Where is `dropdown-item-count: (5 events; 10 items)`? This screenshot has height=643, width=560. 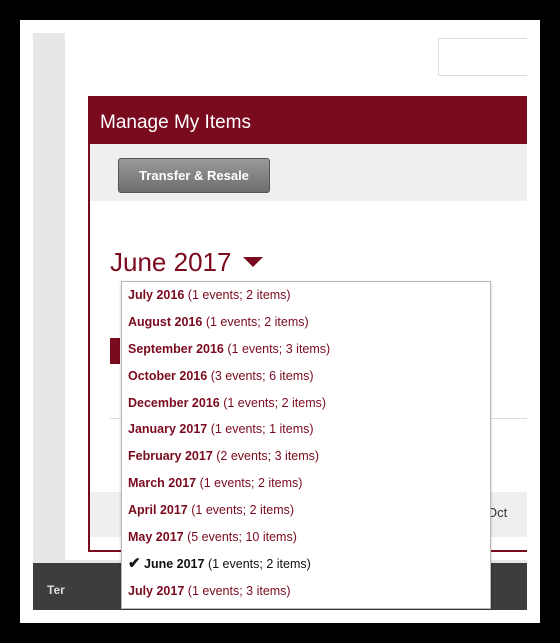
dropdown-item-count: (5 events; 10 items) is located at coordinates (242, 537).